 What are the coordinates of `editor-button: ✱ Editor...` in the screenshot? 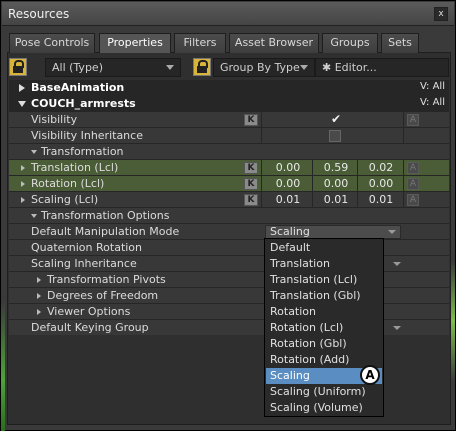 It's located at (382, 67).